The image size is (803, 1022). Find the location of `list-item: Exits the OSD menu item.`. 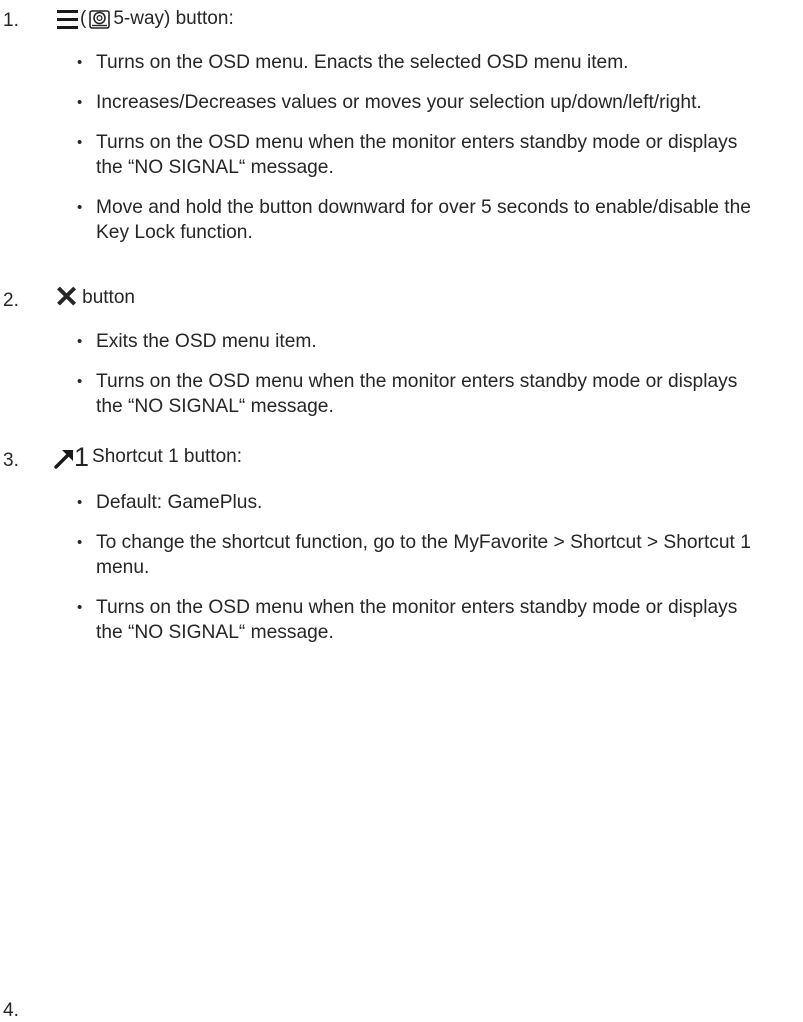

list-item: Exits the OSD menu item. is located at coordinates (378, 341).